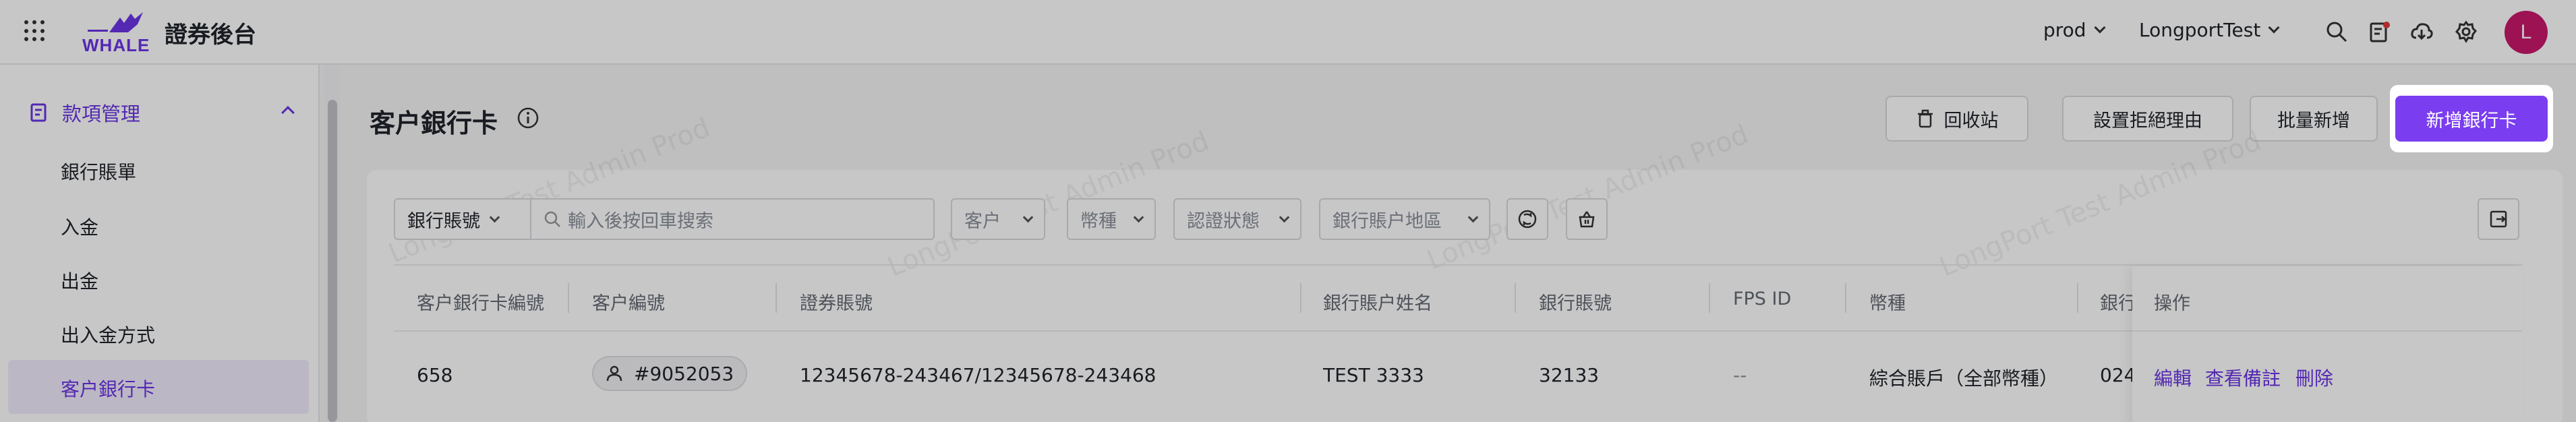  What do you see at coordinates (1575, 303) in the screenshot?
I see `col-header-bank-account: 銀行賬號` at bounding box center [1575, 303].